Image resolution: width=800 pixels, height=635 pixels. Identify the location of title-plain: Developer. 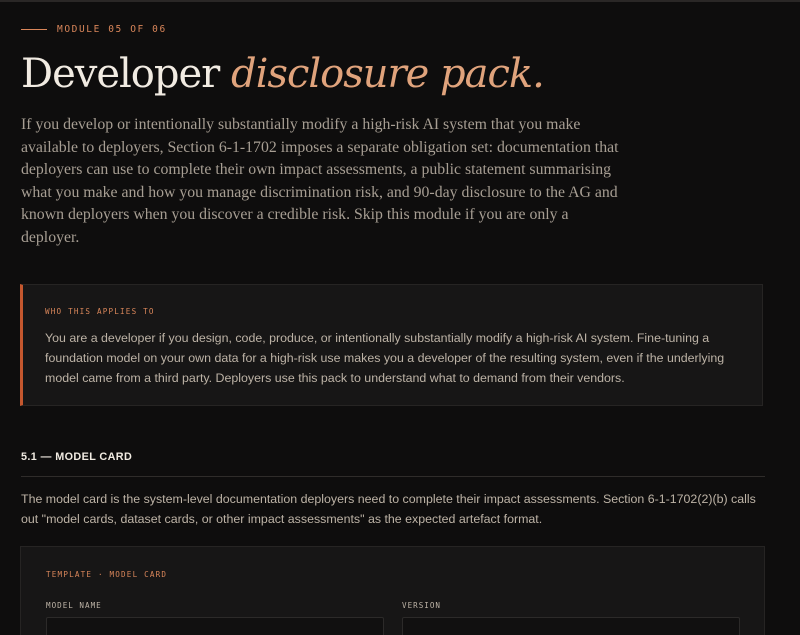
(120, 74).